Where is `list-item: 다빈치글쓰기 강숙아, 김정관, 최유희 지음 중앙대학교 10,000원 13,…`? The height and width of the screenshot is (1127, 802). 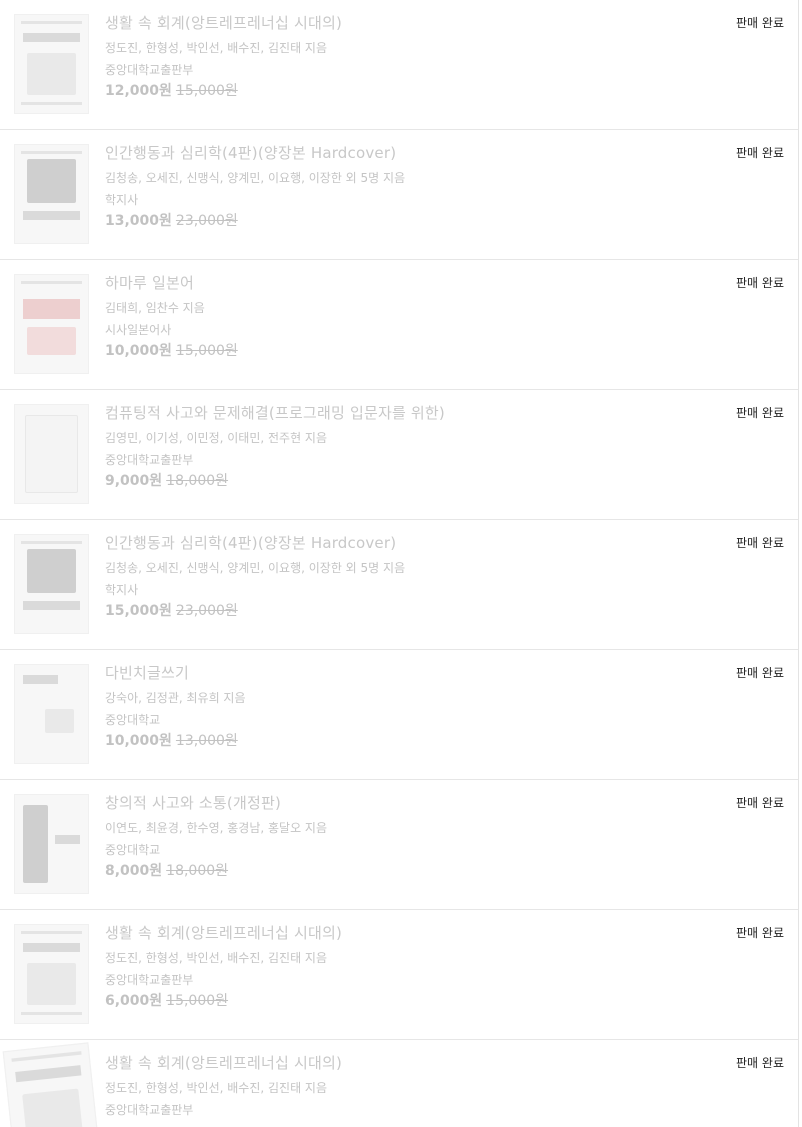 list-item: 다빈치글쓰기 강숙아, 김정관, 최유희 지음 중앙대학교 10,000원 13,… is located at coordinates (399, 715).